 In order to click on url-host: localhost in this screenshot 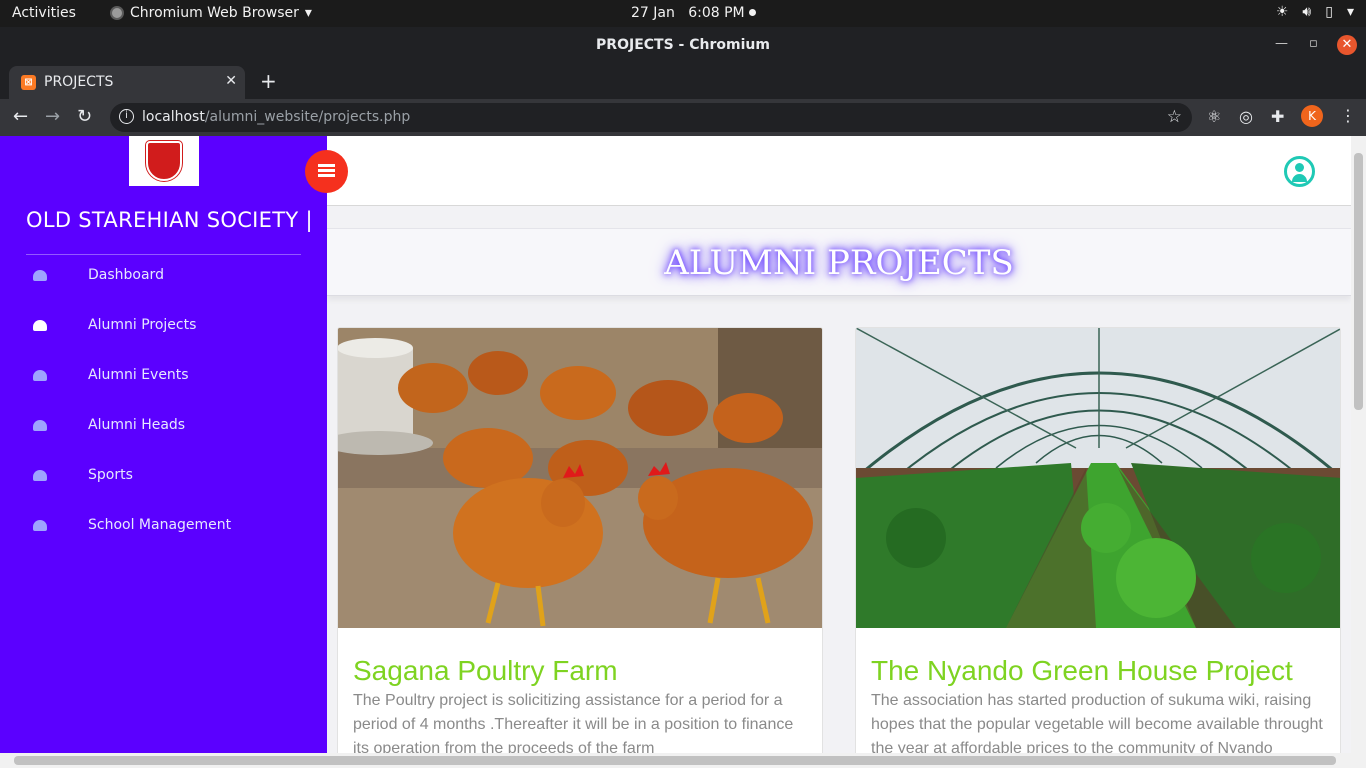, I will do `click(173, 117)`.